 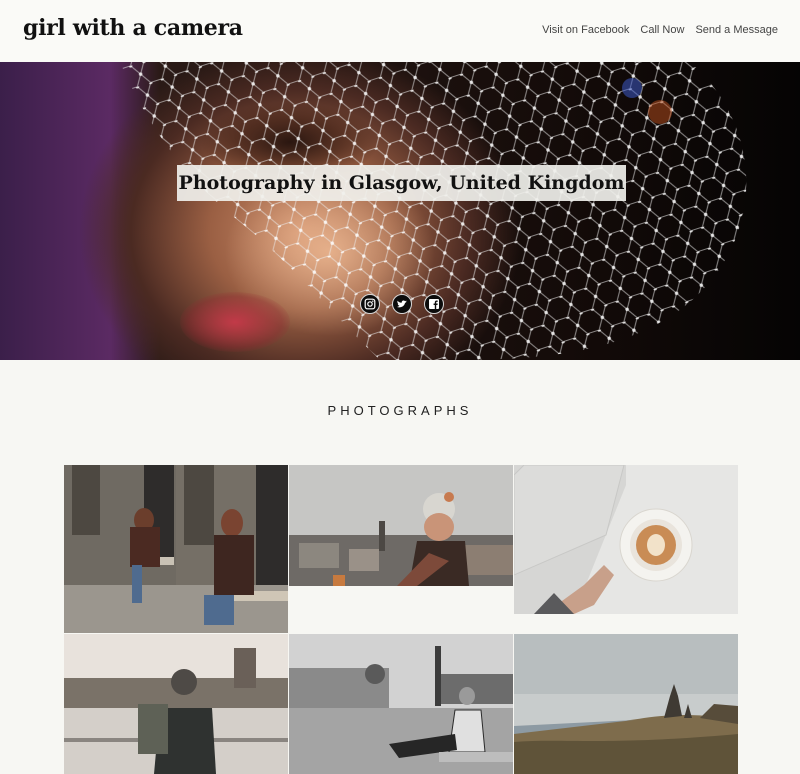 What do you see at coordinates (626, 704) in the screenshot?
I see `photo-tile-landscape` at bounding box center [626, 704].